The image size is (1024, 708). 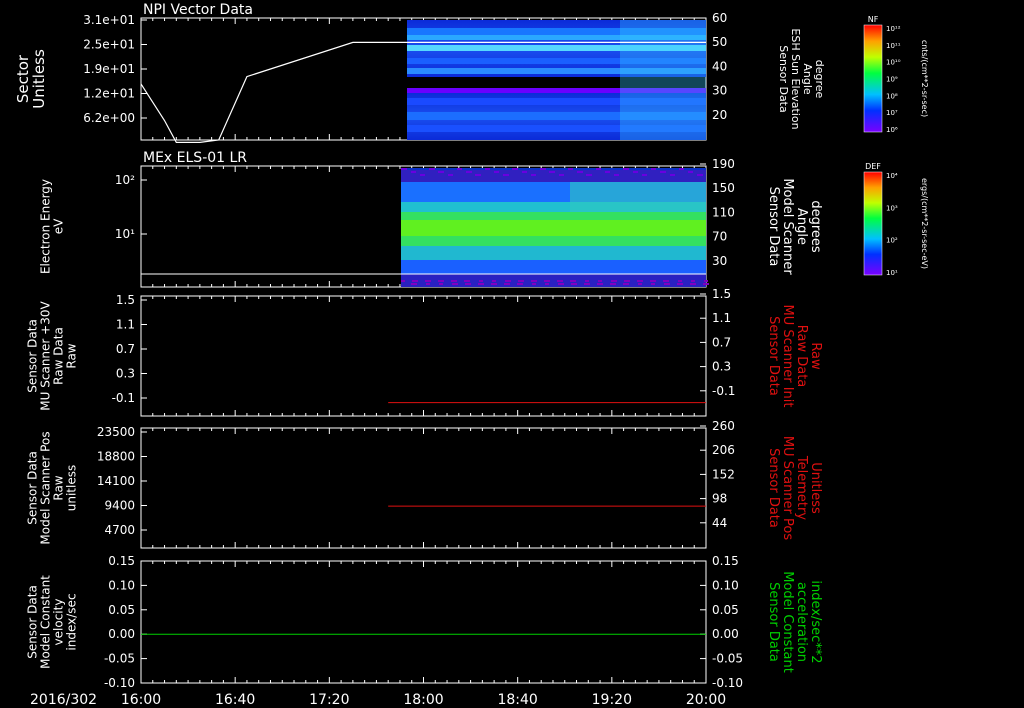 I want to click on y-tick-label-right: 20, so click(x=719, y=115).